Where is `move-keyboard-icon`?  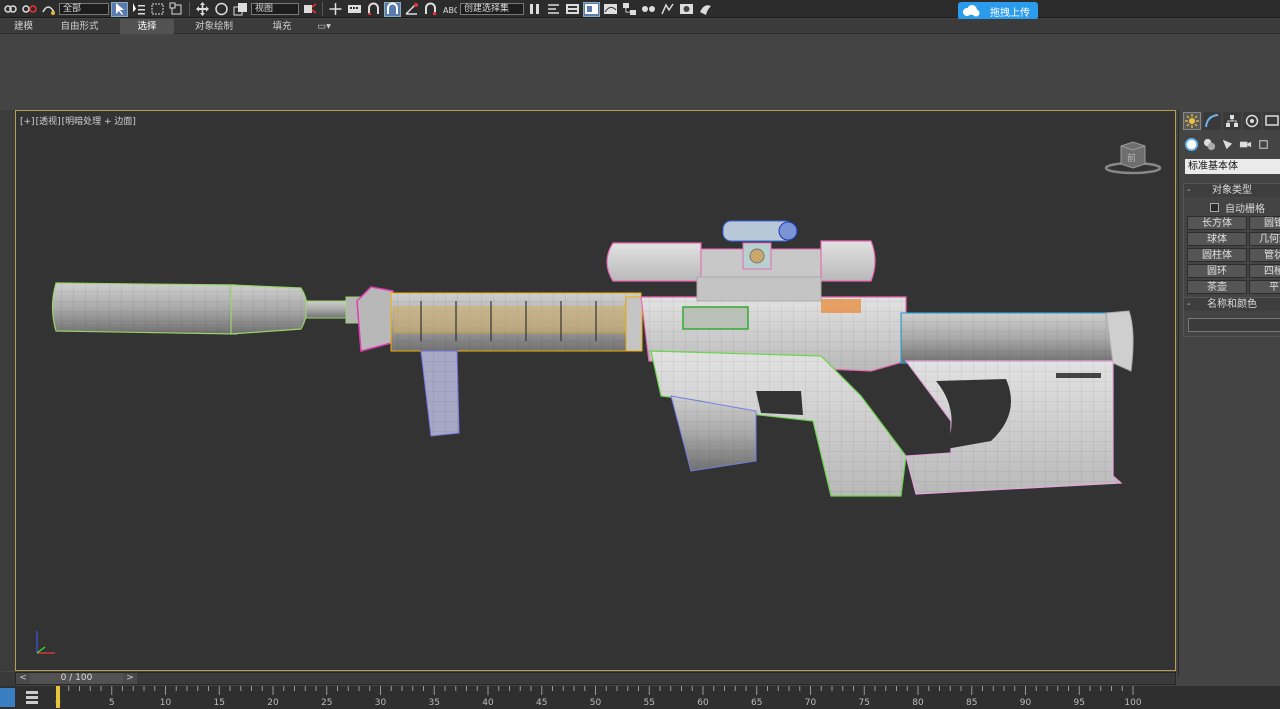
move-keyboard-icon is located at coordinates (335, 9).